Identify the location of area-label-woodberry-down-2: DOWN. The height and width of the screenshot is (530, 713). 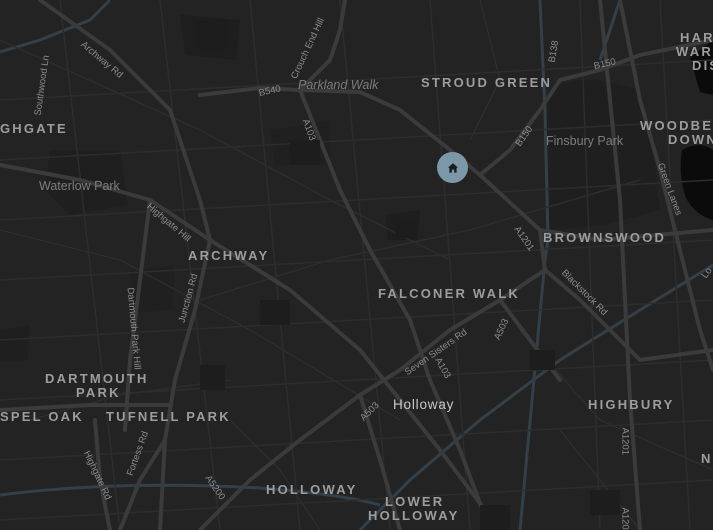
(690, 139).